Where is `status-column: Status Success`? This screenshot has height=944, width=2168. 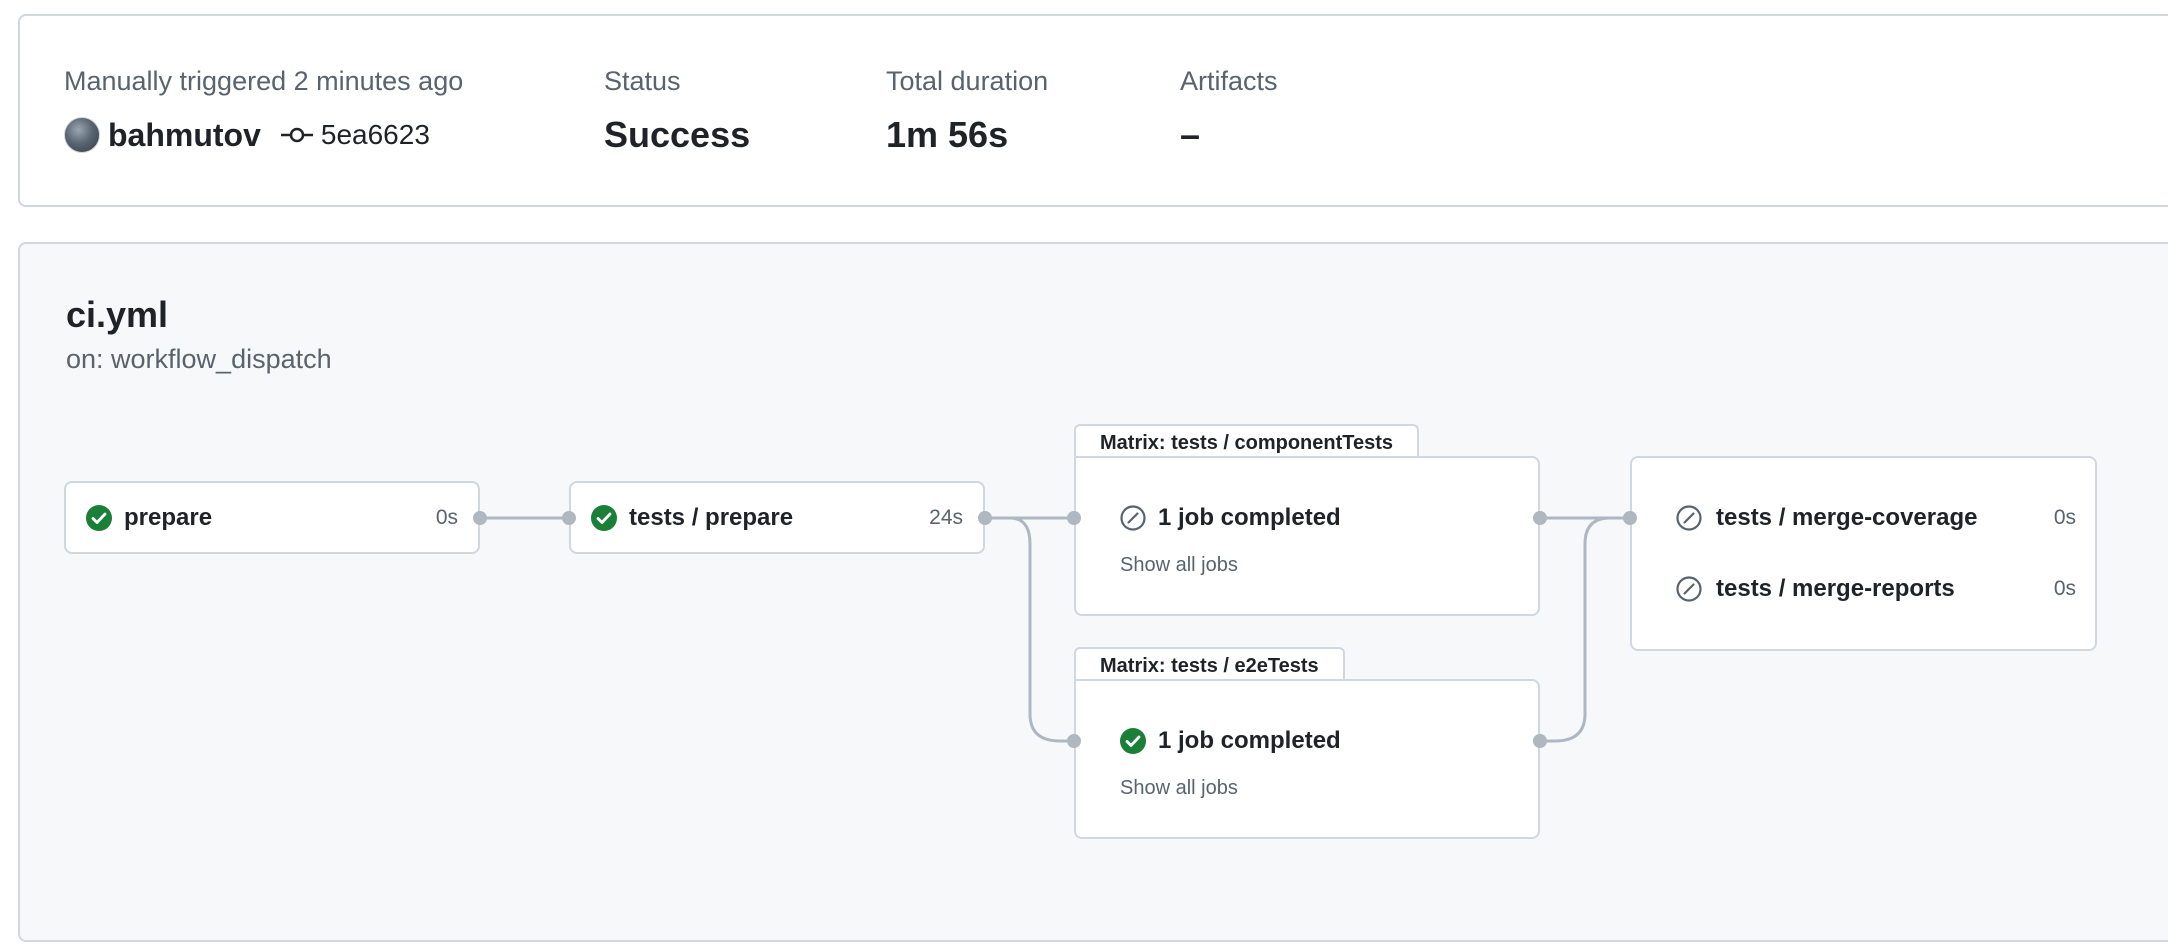 status-column: Status Success is located at coordinates (677, 111).